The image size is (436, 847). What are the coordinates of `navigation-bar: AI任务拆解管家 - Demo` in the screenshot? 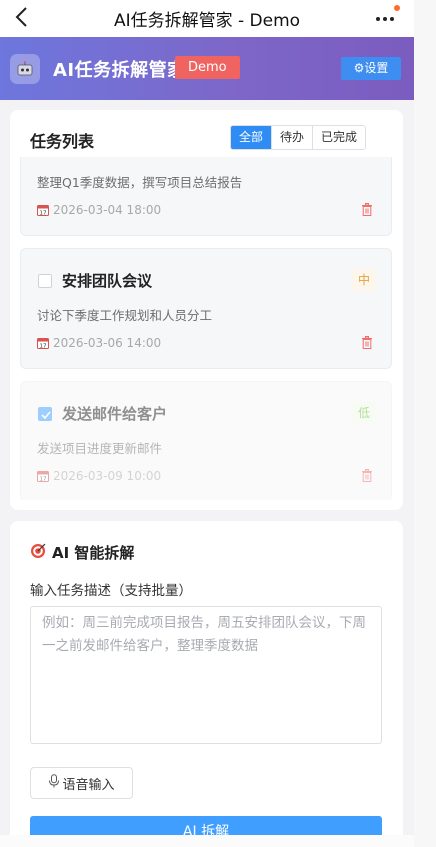 It's located at (207, 18).